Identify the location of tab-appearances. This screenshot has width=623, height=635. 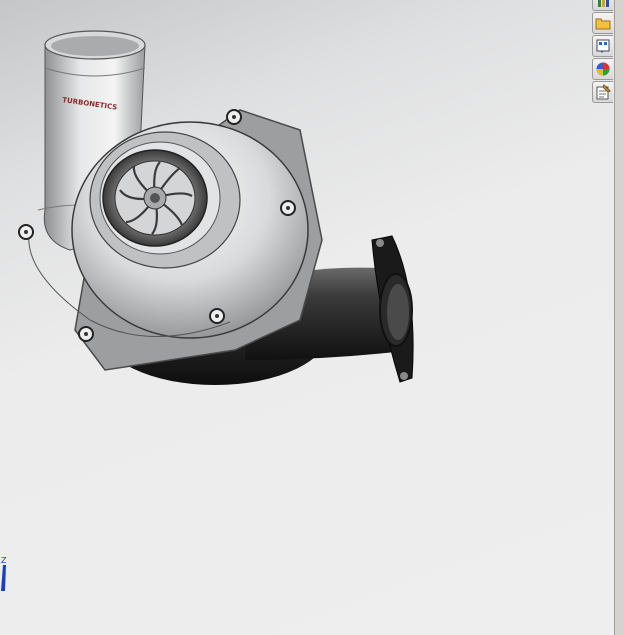
(602, 69).